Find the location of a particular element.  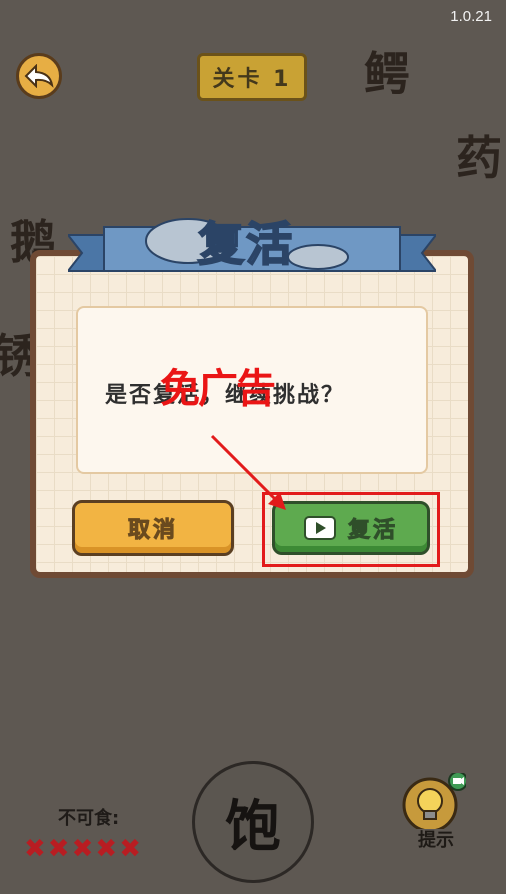

strike-marks: ✖ ✖ ✖ ✖ ✖ is located at coordinates (82, 849).